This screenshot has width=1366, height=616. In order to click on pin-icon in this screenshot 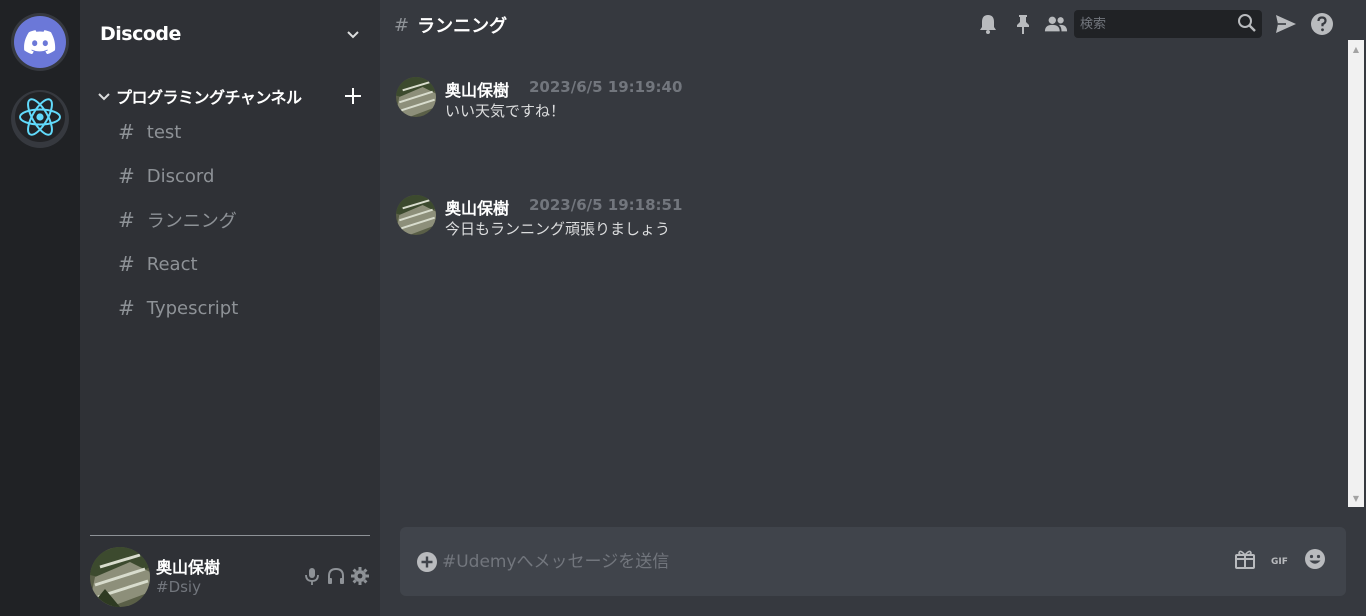, I will do `click(1023, 24)`.